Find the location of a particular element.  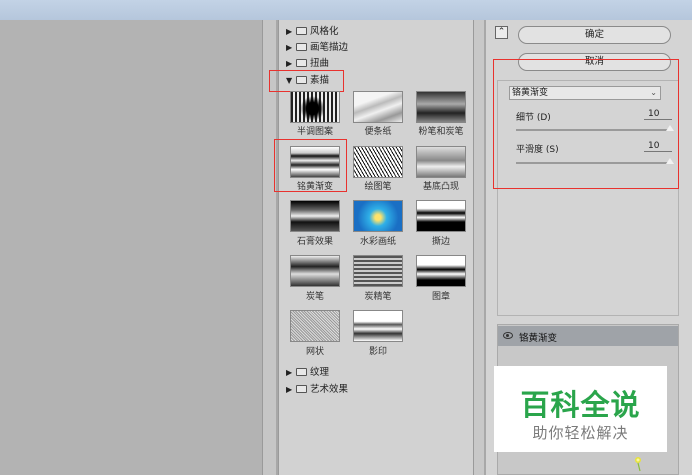

conte-crayon-thumb is located at coordinates (378, 271).